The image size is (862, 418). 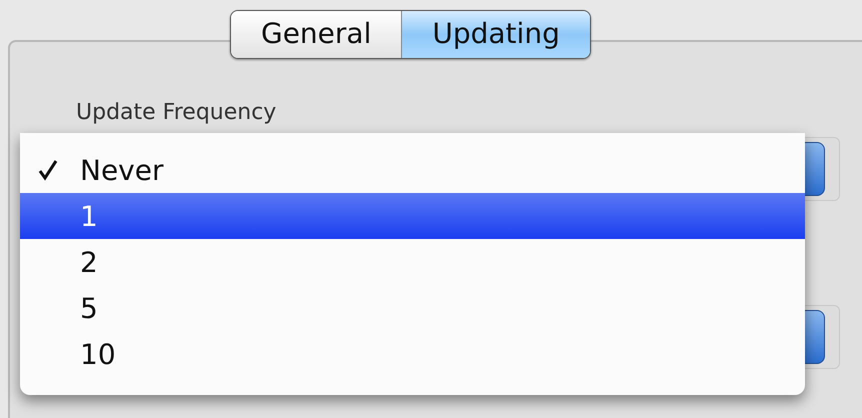 I want to click on update-frequency-label: Update Frequency, so click(x=177, y=112).